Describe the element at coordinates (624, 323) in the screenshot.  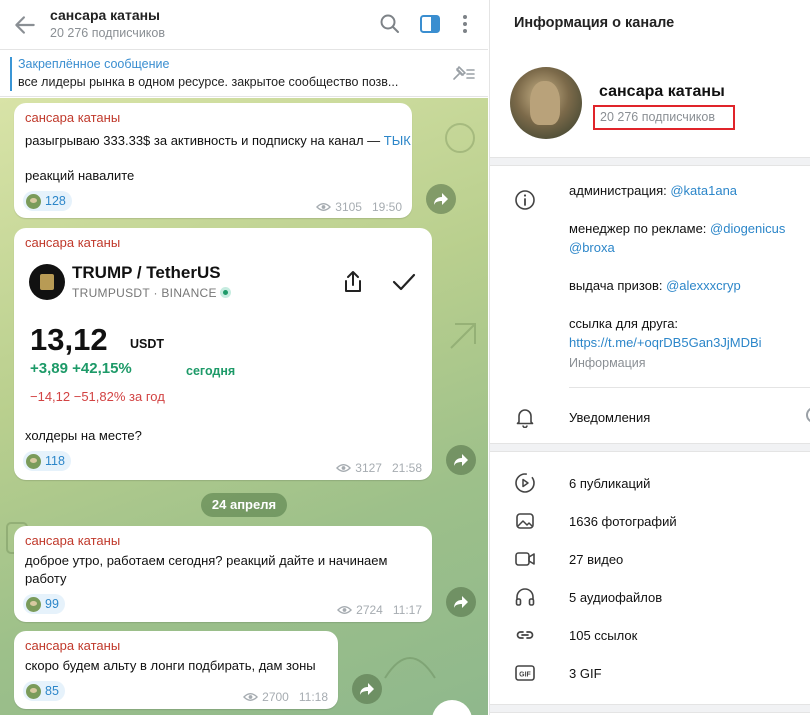
I see `friend-label: ссылка для друга:` at that location.